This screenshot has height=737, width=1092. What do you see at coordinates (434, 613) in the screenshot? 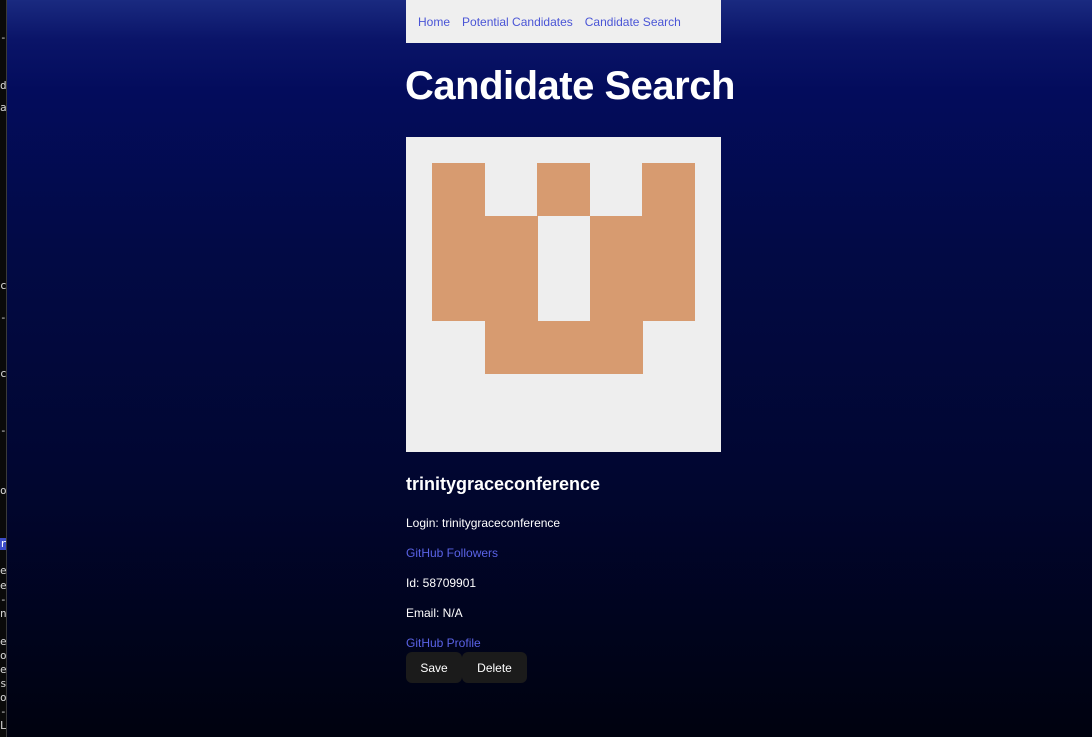
I see `candidate-email: Email: N/A` at bounding box center [434, 613].